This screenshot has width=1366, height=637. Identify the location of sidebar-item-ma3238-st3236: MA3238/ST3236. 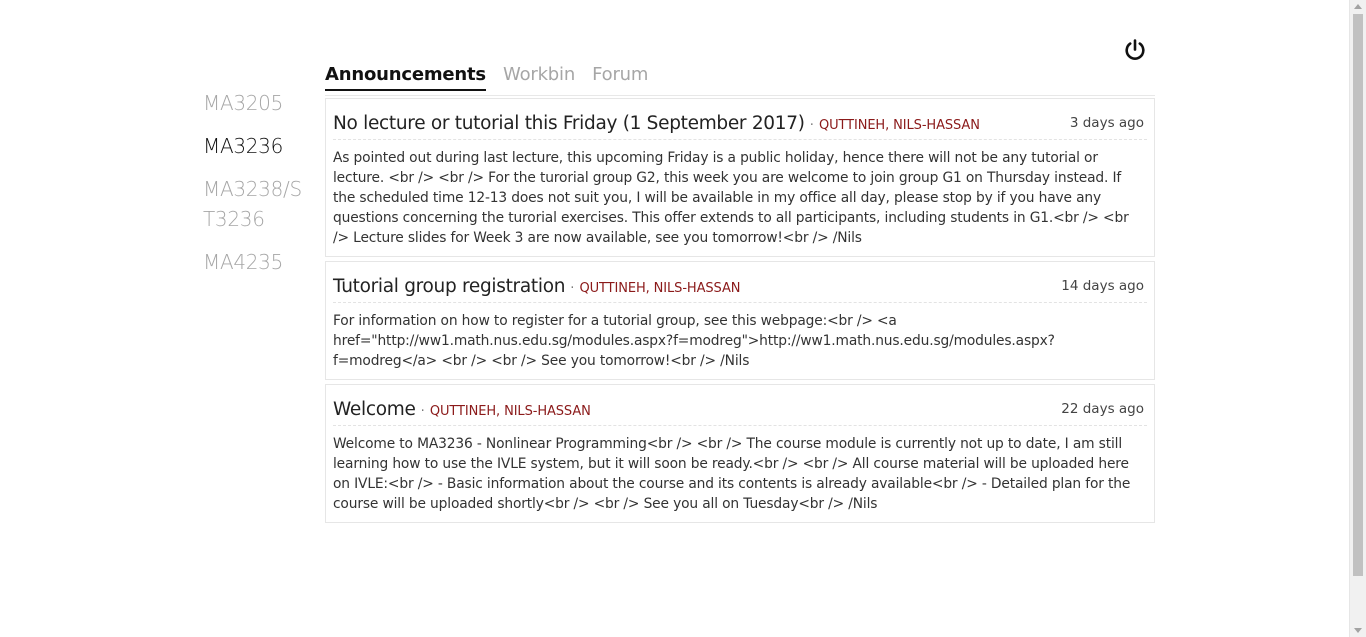
(255, 204).